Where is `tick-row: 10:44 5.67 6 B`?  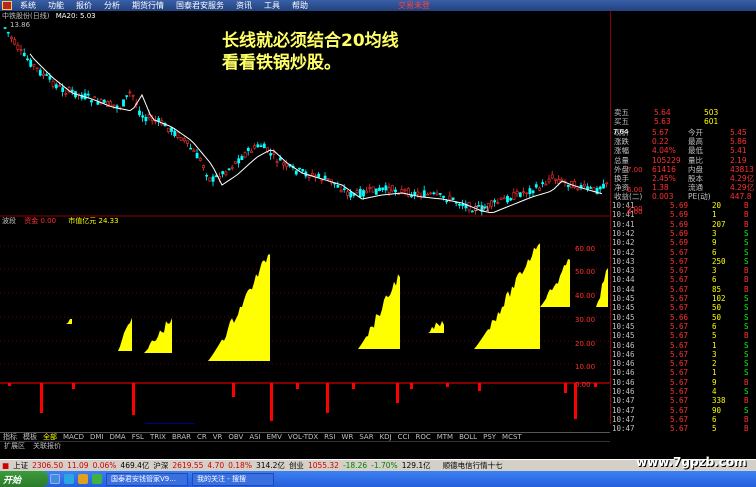 tick-row: 10:44 5.67 6 B is located at coordinates (680, 279).